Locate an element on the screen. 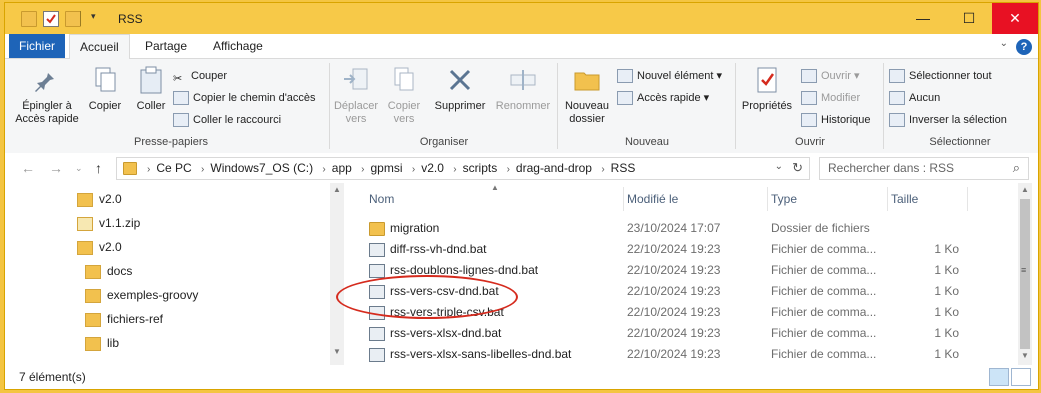 The image size is (1041, 393). tree-item: v1.1.zip is located at coordinates (108, 223).